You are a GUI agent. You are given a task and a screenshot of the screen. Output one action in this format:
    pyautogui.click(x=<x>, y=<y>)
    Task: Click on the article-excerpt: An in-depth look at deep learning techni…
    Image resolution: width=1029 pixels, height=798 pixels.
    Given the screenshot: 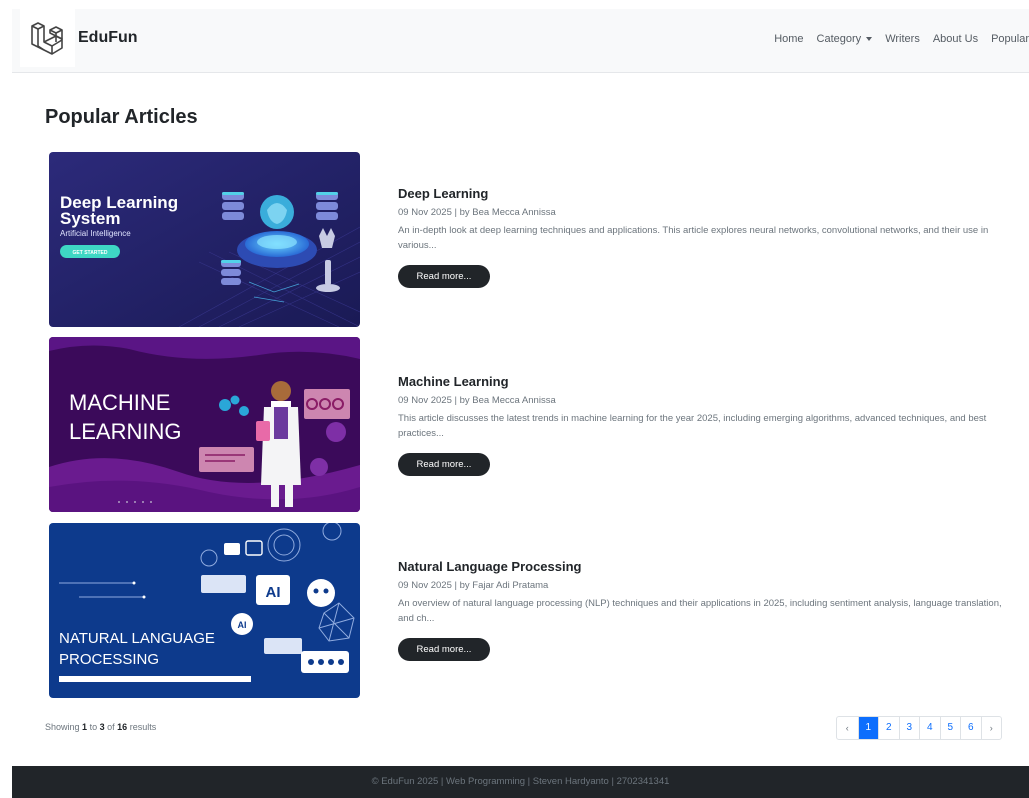 What is the action you would take?
    pyautogui.click(x=693, y=238)
    